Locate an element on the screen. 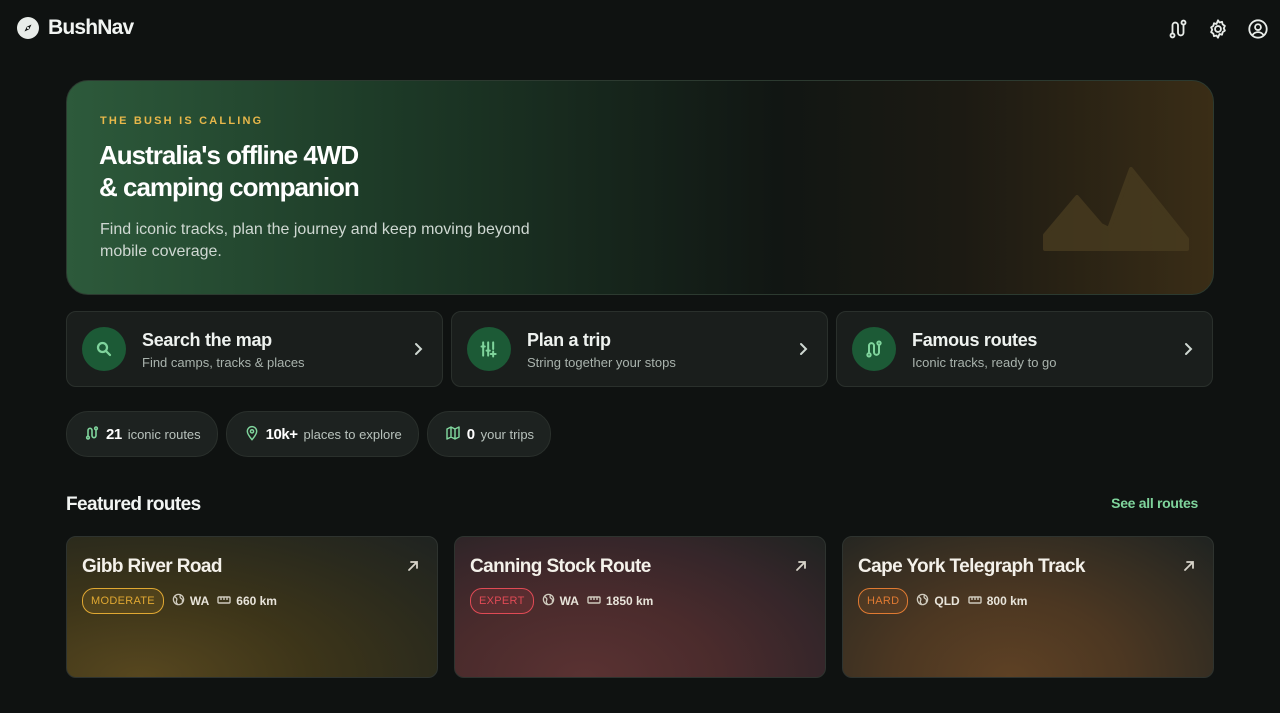 The image size is (1280, 713). top-bar: BushNav is located at coordinates (640, 29).